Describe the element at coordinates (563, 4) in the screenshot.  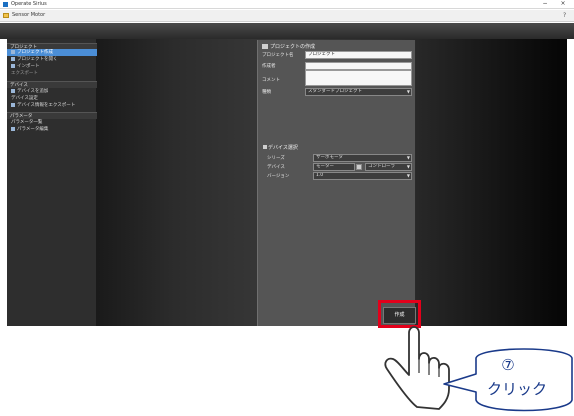
I see `close-button: ×` at that location.